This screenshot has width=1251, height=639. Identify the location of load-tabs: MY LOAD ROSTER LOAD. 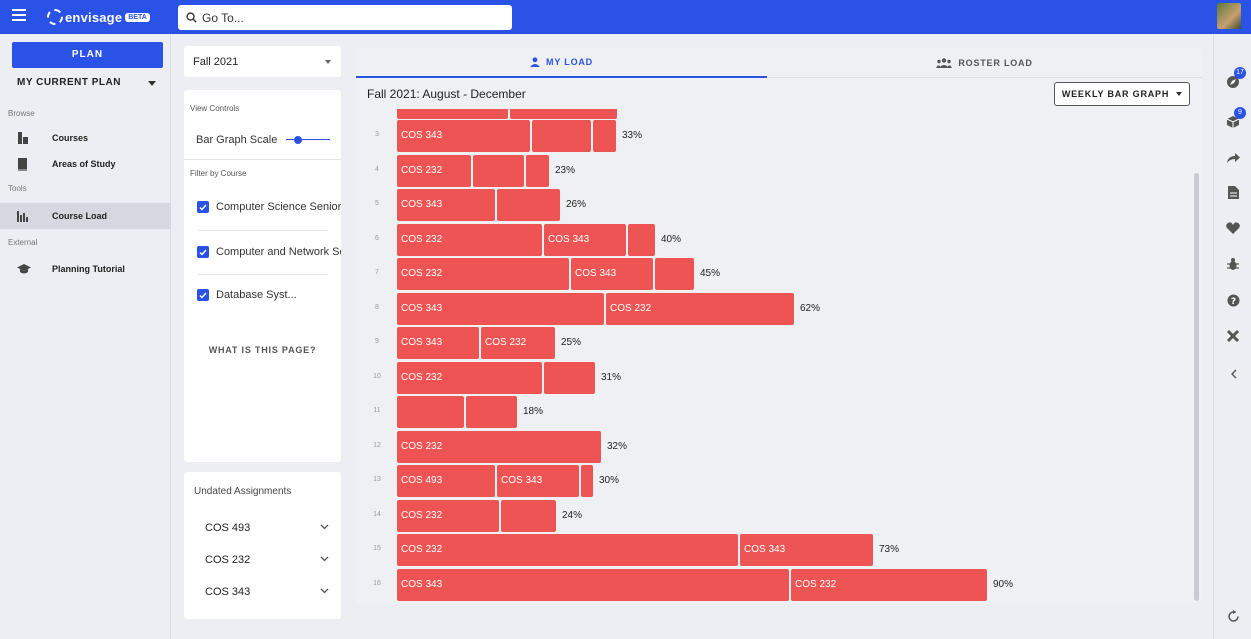
(779, 62).